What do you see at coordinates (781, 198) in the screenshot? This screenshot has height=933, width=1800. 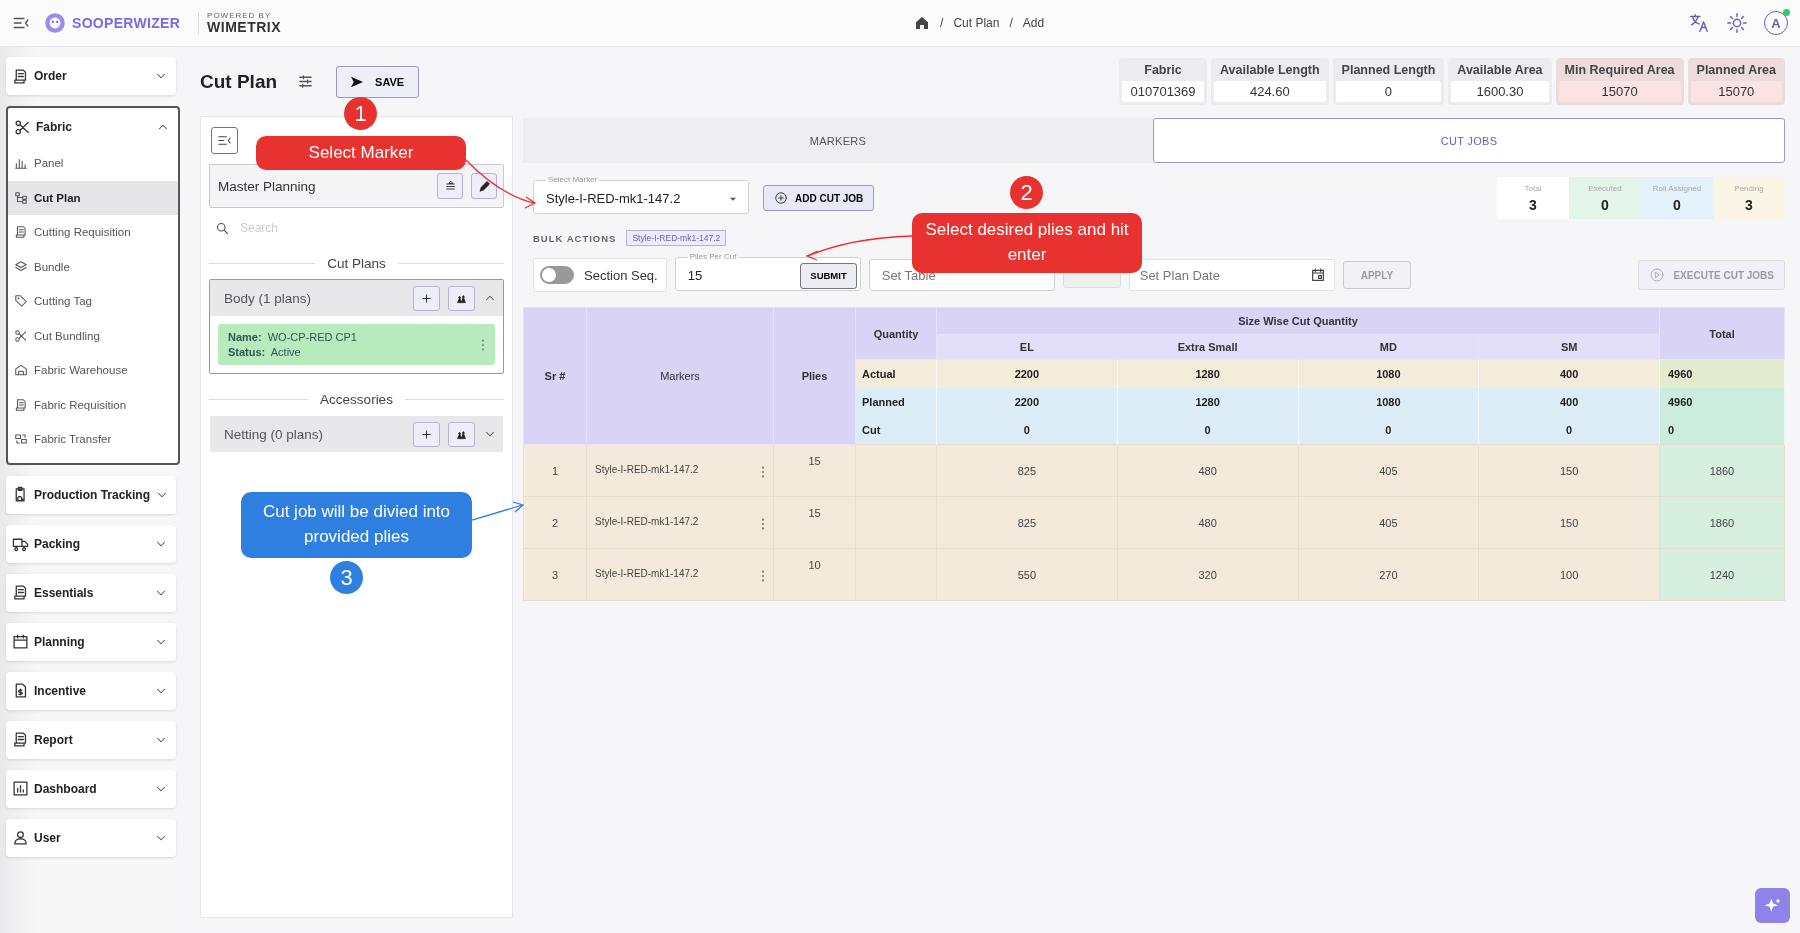 I see `plus-circle-icon` at bounding box center [781, 198].